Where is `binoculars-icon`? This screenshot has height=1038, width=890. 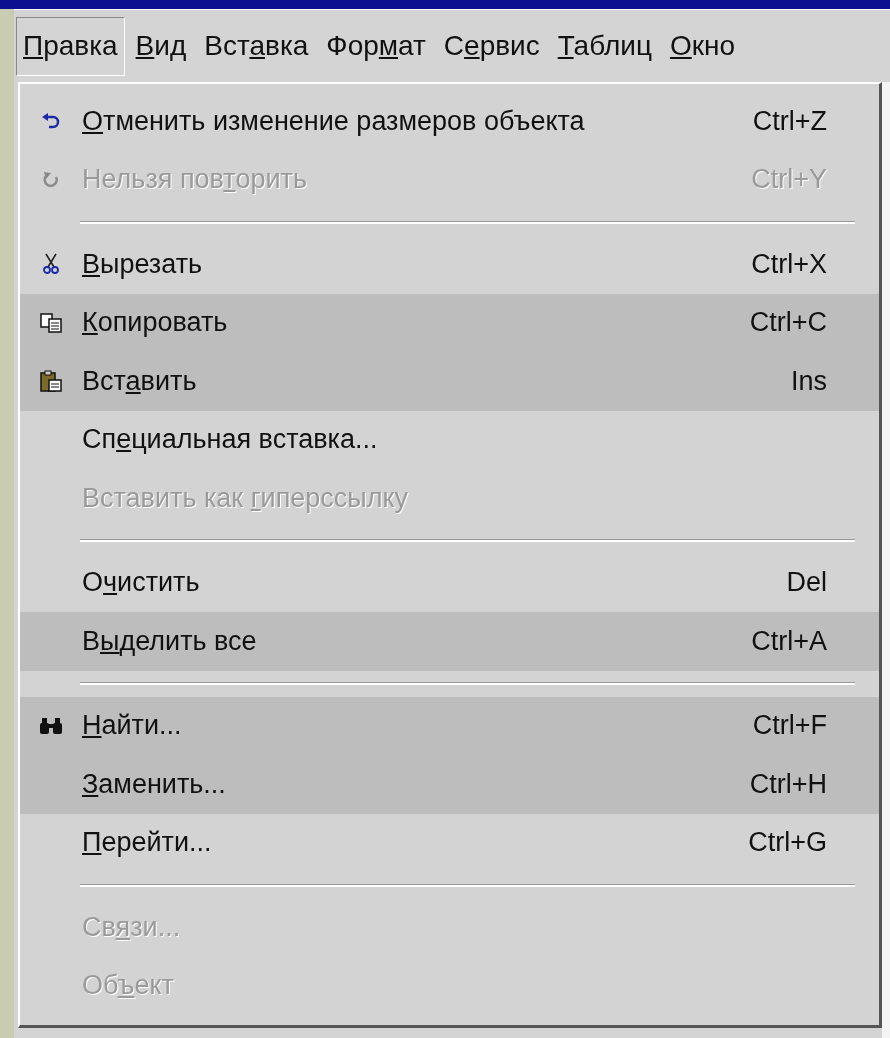 binoculars-icon is located at coordinates (51, 725).